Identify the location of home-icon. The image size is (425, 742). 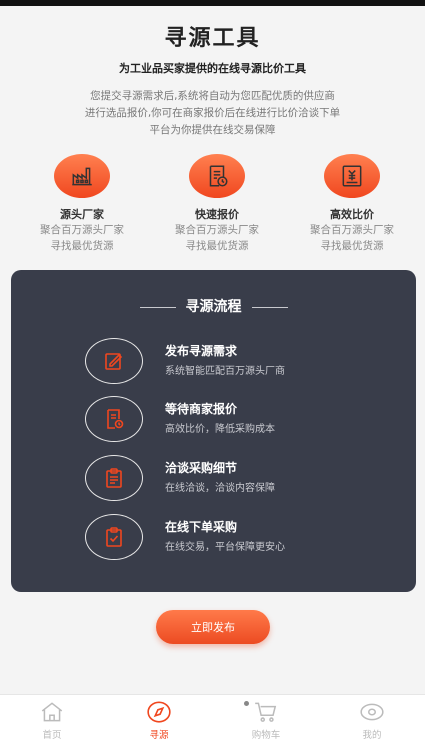
(52, 712).